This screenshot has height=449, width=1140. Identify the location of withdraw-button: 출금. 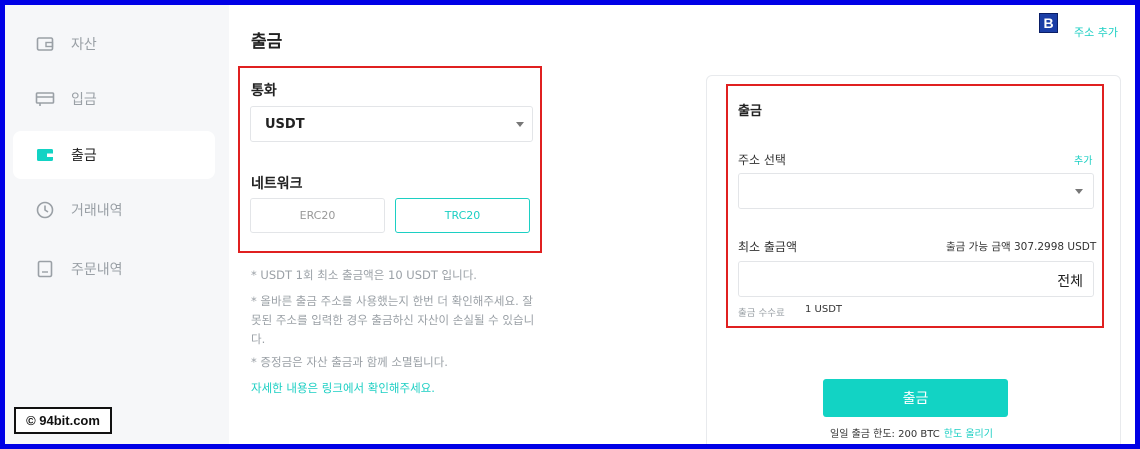
(915, 398).